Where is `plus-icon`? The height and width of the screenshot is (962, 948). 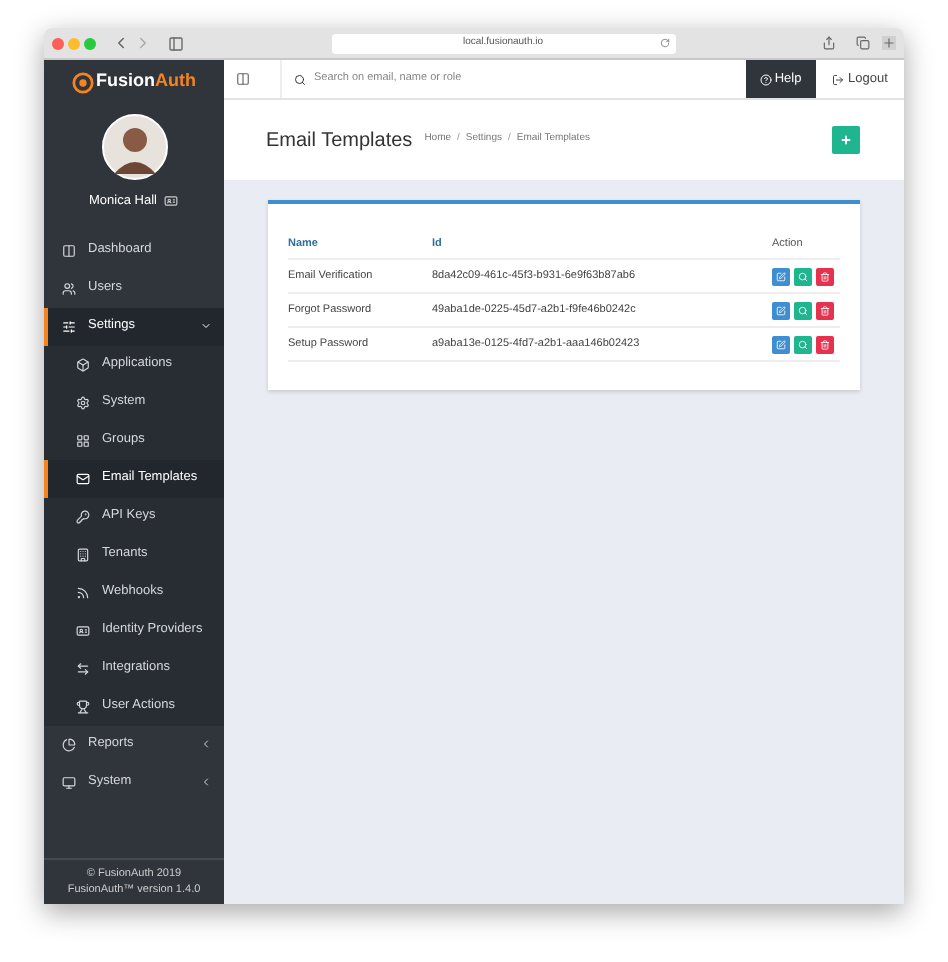 plus-icon is located at coordinates (846, 140).